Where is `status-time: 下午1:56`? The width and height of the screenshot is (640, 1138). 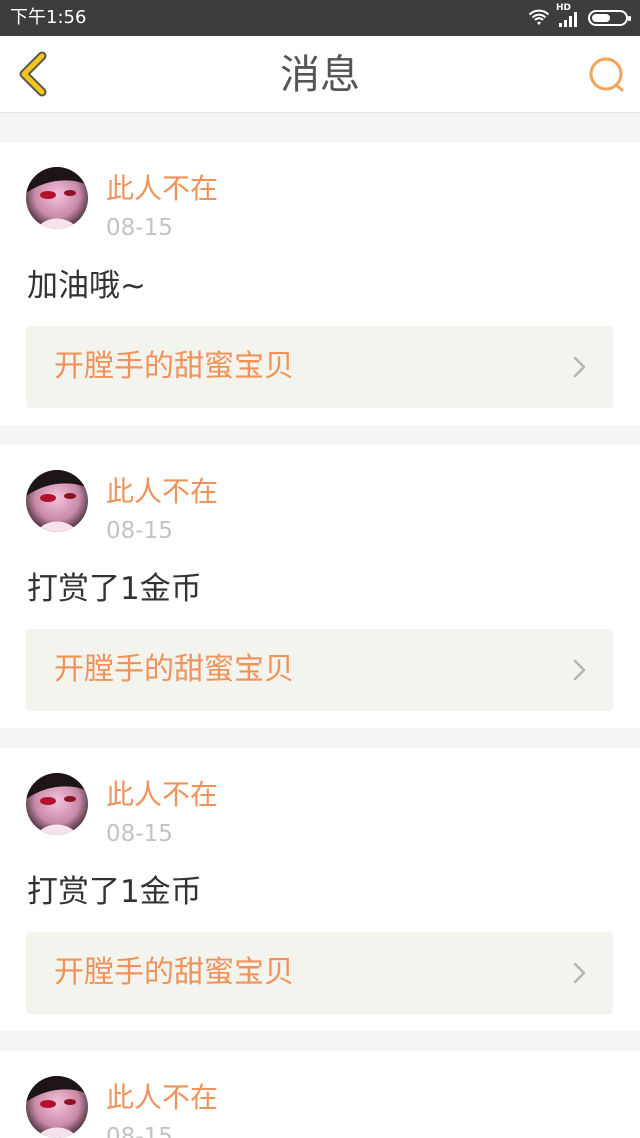
status-time: 下午1:56 is located at coordinates (48, 17).